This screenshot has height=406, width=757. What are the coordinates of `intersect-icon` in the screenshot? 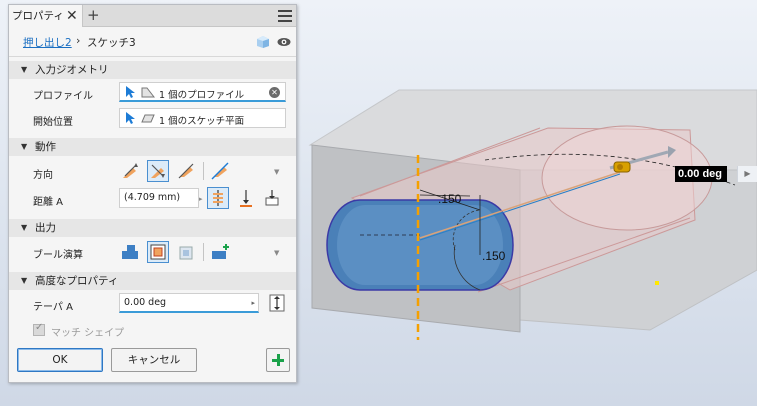 It's located at (186, 252).